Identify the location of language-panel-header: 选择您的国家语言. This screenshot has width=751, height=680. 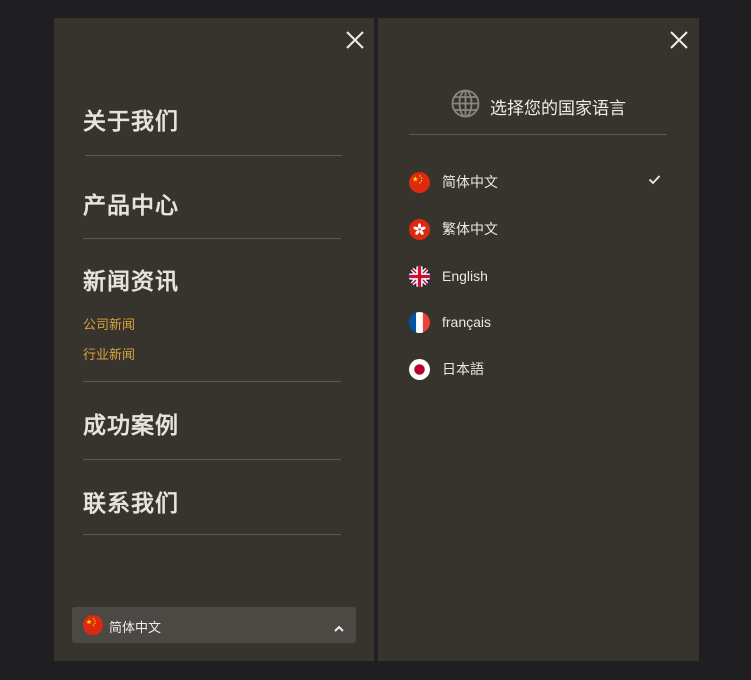
(538, 106).